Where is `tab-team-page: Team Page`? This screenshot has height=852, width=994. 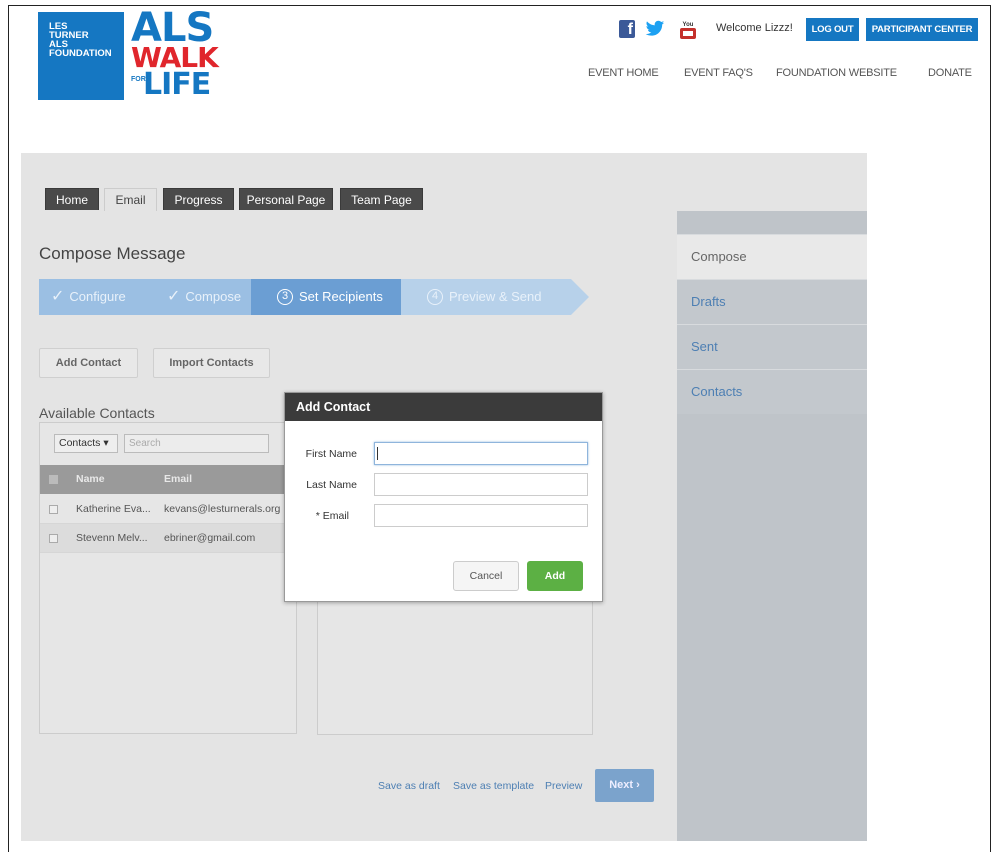
tab-team-page: Team Page is located at coordinates (381, 199).